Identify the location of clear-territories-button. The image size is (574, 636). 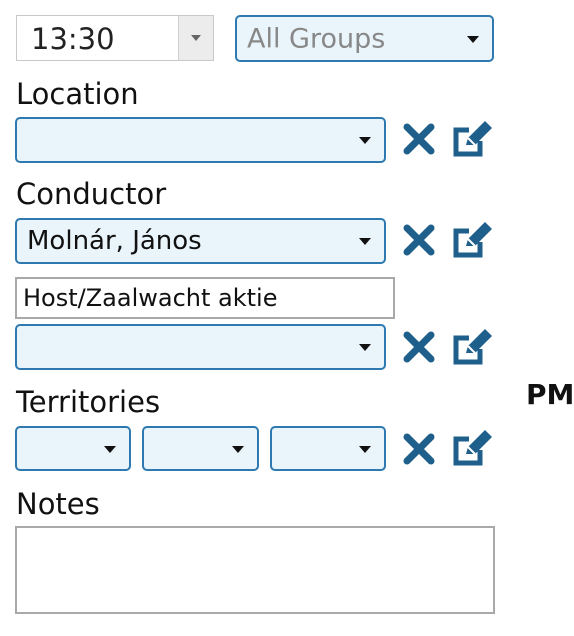
(419, 449).